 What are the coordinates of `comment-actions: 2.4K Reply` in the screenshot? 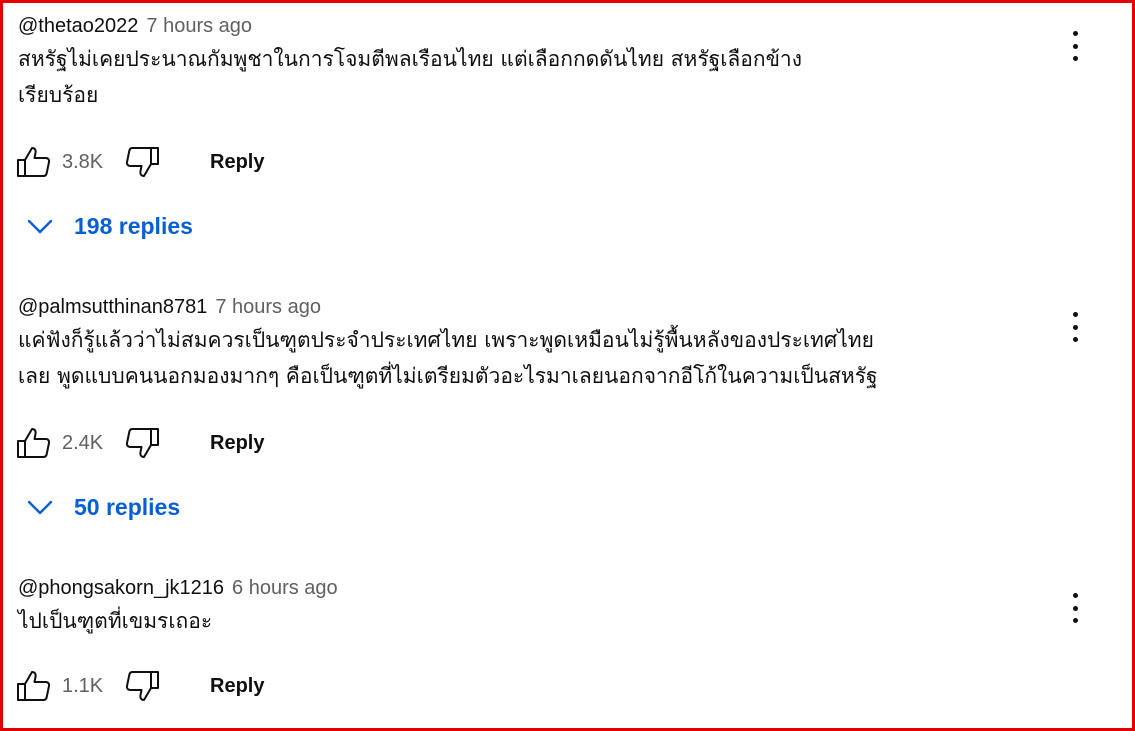 It's located at (140, 443).